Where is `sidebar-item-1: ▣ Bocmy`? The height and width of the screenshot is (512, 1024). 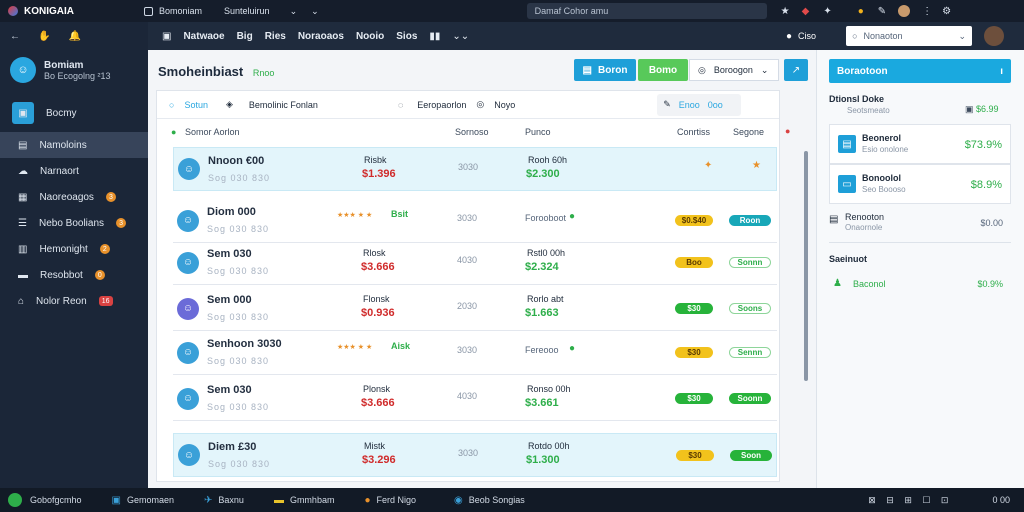 sidebar-item-1: ▣ Bocmy is located at coordinates (74, 113).